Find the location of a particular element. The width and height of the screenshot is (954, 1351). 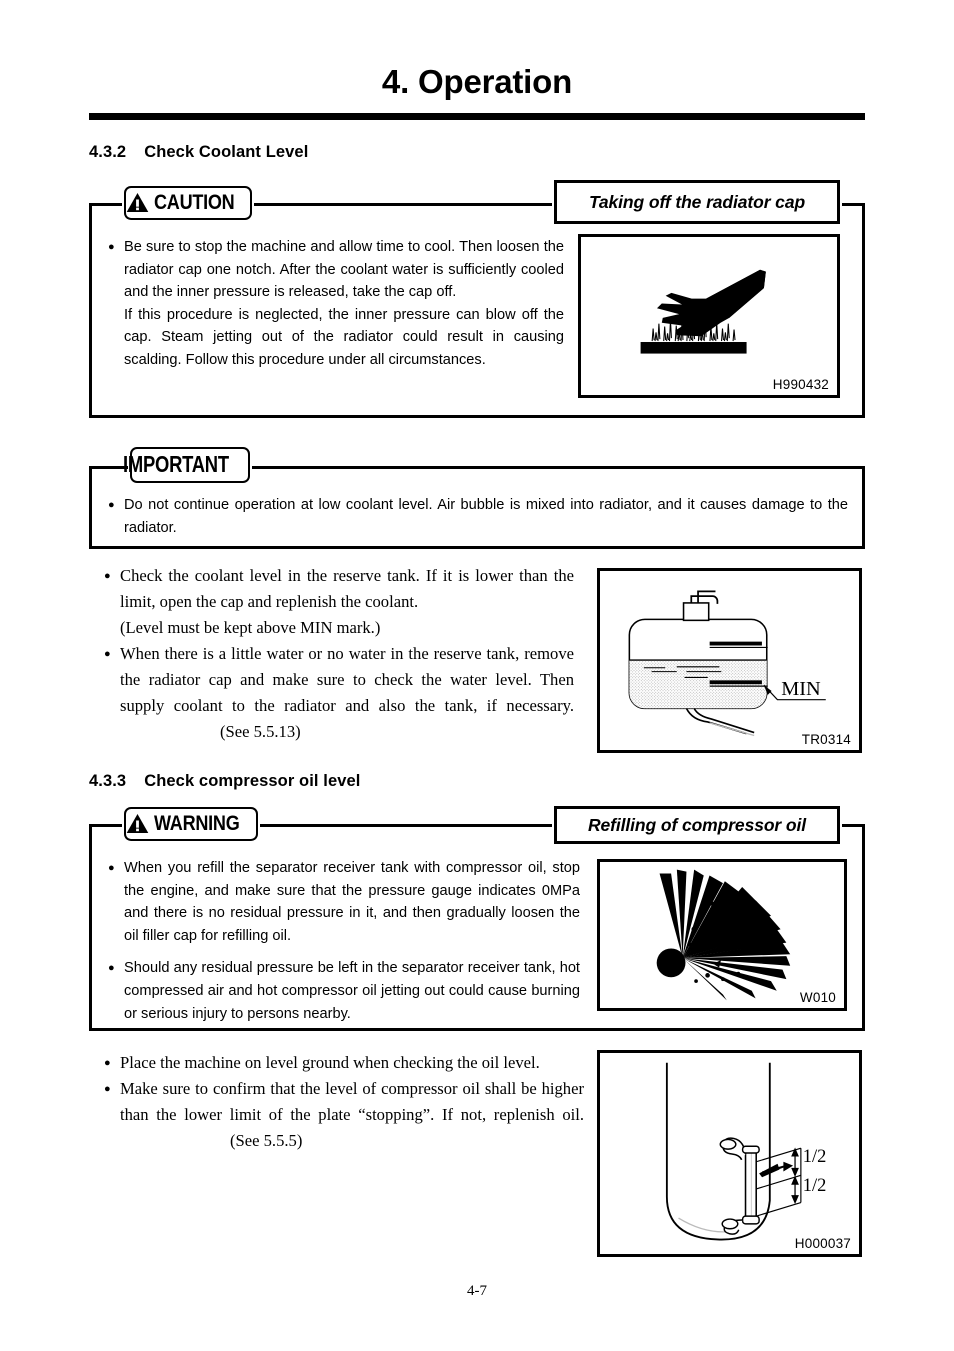

caution-figure-code: H990432 is located at coordinates (800, 384).